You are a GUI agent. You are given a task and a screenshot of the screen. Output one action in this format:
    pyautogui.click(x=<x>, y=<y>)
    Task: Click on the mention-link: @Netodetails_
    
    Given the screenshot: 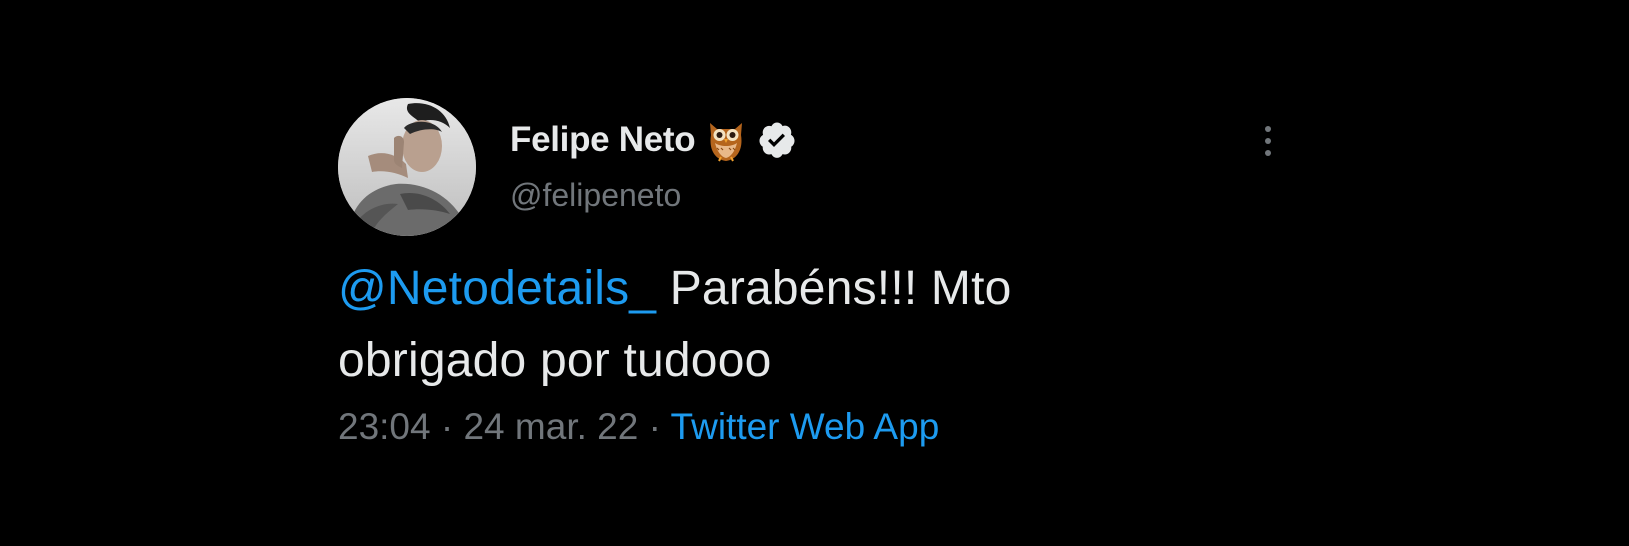 What is the action you would take?
    pyautogui.click(x=497, y=288)
    